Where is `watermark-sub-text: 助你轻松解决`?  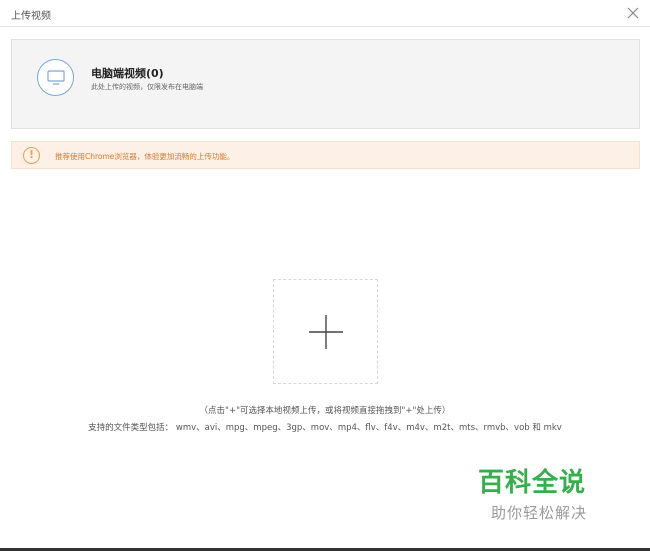
watermark-sub-text: 助你轻松解决 is located at coordinates (539, 513).